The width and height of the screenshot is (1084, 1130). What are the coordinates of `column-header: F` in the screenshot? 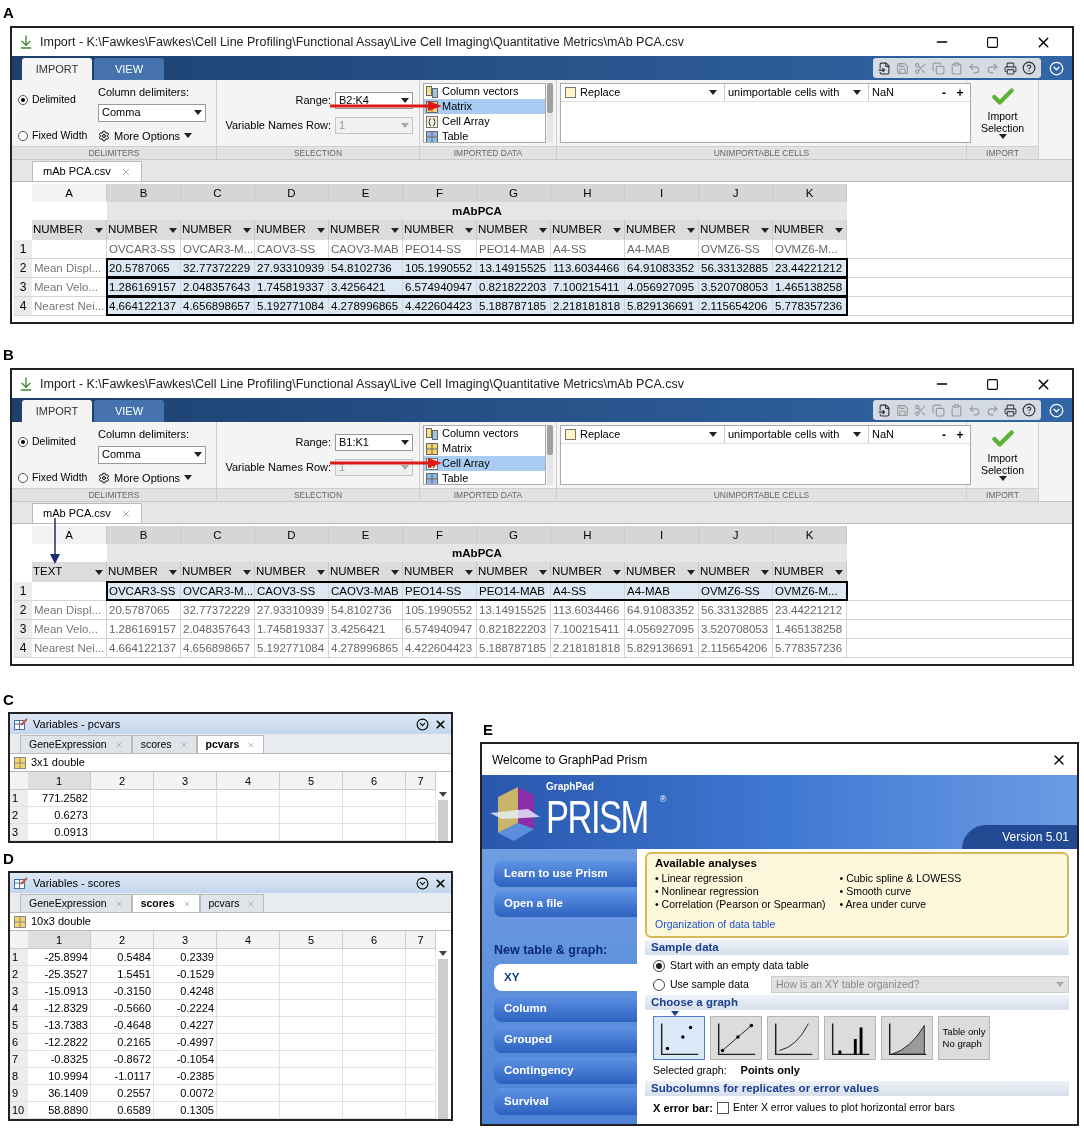 It's located at (440, 193).